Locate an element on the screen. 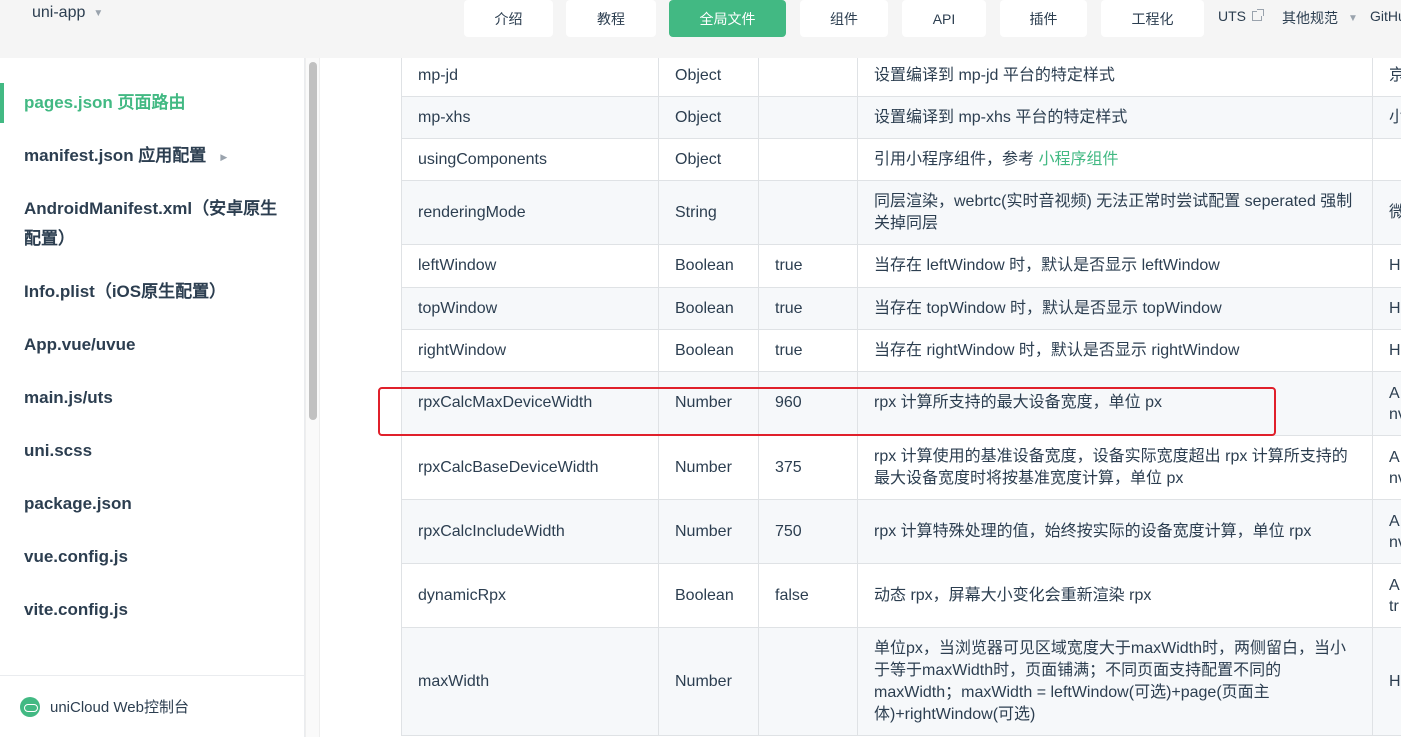 This screenshot has height=737, width=1401. sidebar-item-main-js: main.js/uts is located at coordinates (154, 398).